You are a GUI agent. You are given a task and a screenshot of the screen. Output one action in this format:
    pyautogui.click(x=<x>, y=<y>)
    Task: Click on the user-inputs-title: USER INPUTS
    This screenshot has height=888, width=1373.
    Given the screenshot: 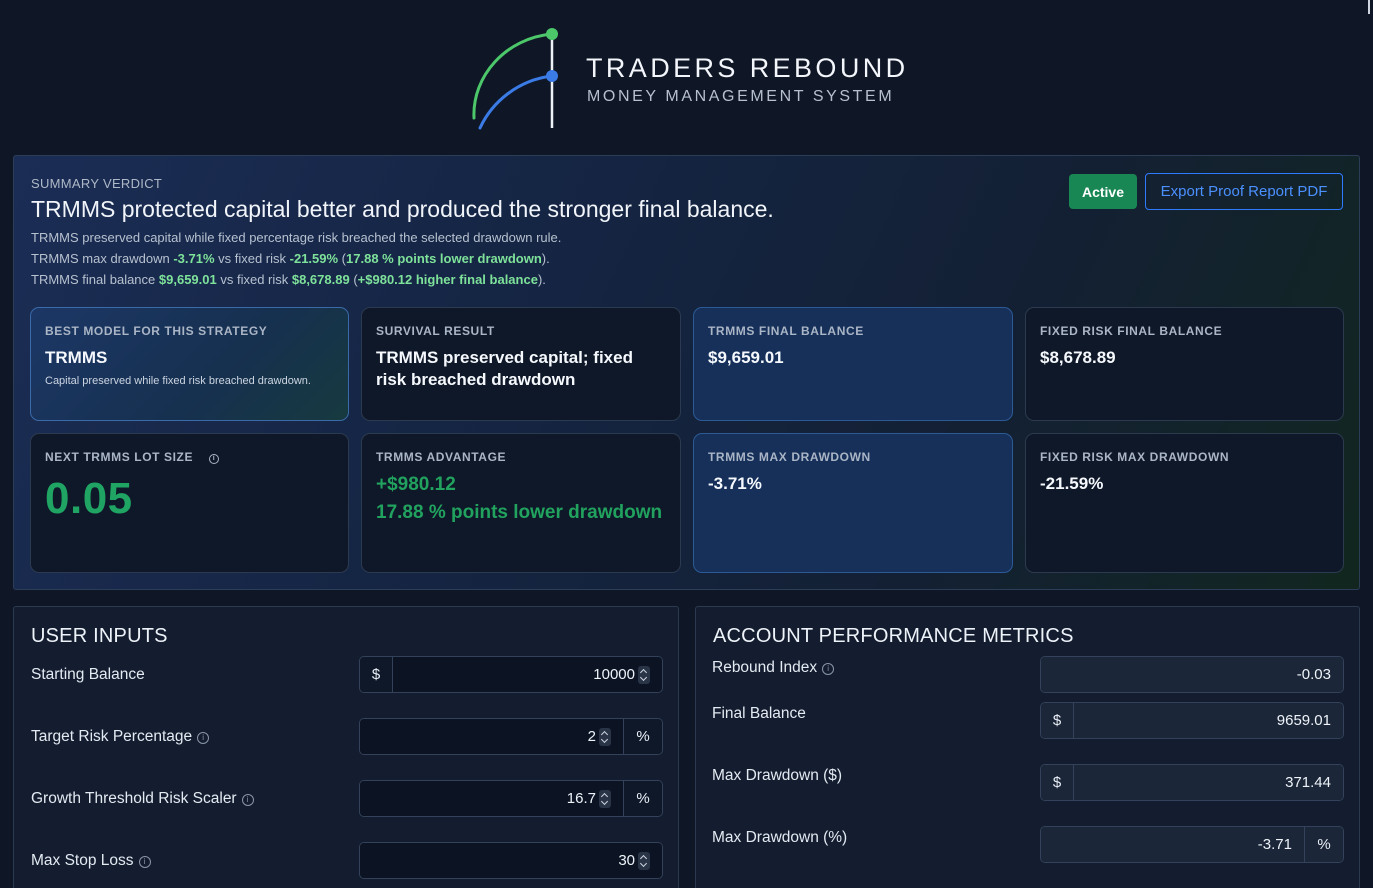 What is the action you would take?
    pyautogui.click(x=99, y=636)
    